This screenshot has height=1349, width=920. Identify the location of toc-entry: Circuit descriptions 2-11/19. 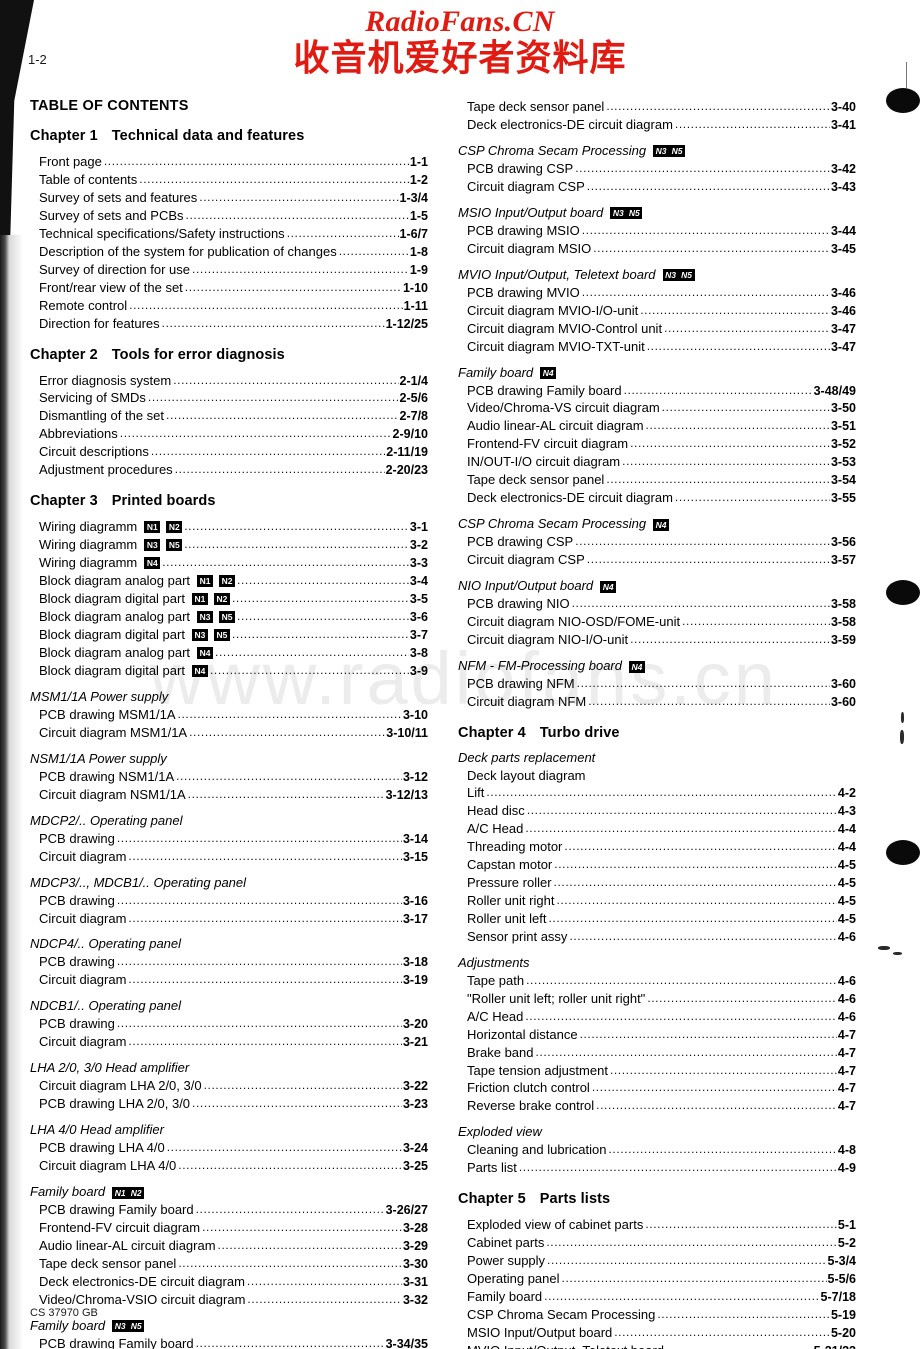
(229, 452).